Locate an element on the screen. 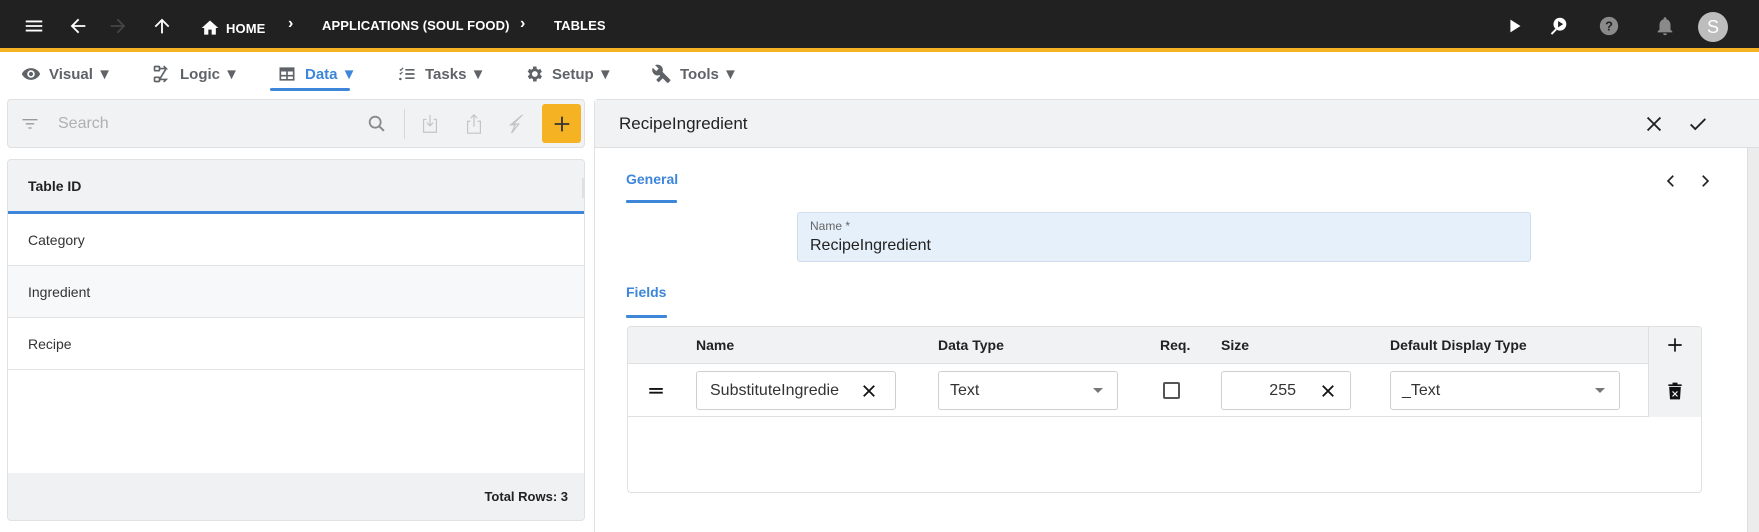 This screenshot has width=1759, height=532. check-icon is located at coordinates (1698, 124).